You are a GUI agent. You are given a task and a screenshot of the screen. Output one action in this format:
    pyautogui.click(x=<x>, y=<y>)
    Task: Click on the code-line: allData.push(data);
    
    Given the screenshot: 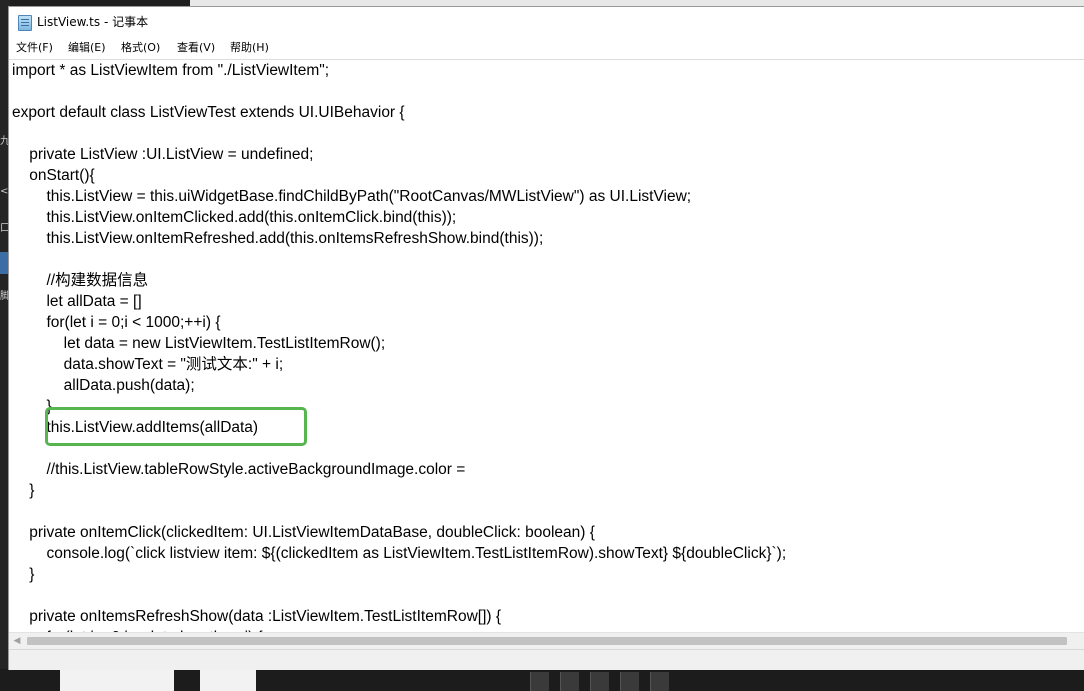 What is the action you would take?
    pyautogui.click(x=103, y=385)
    